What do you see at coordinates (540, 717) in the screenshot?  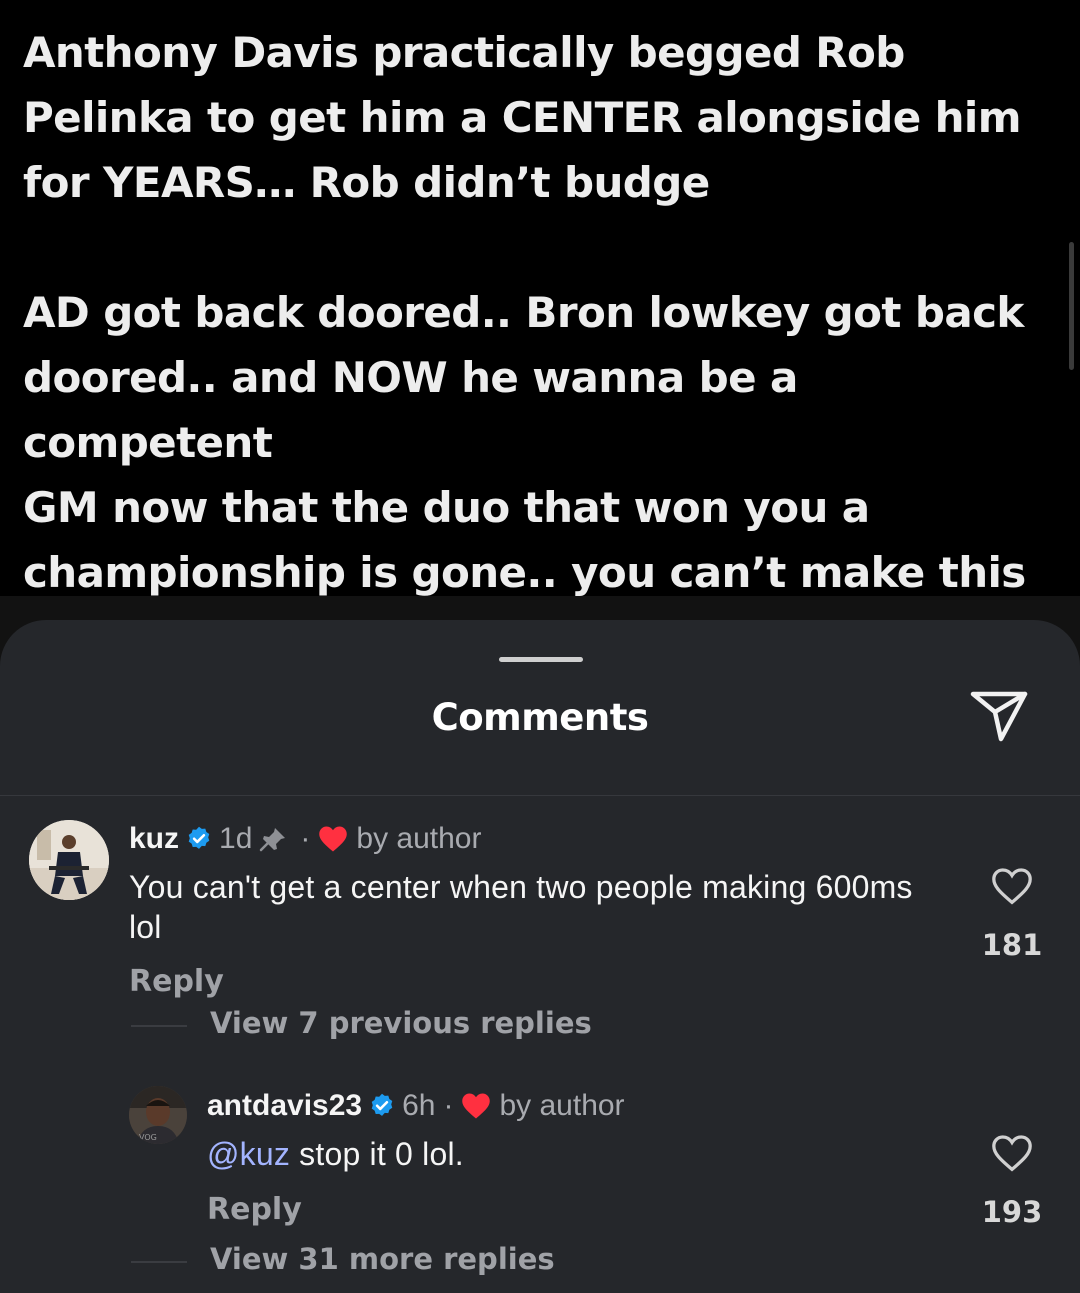 I see `sheet-title: Comments` at bounding box center [540, 717].